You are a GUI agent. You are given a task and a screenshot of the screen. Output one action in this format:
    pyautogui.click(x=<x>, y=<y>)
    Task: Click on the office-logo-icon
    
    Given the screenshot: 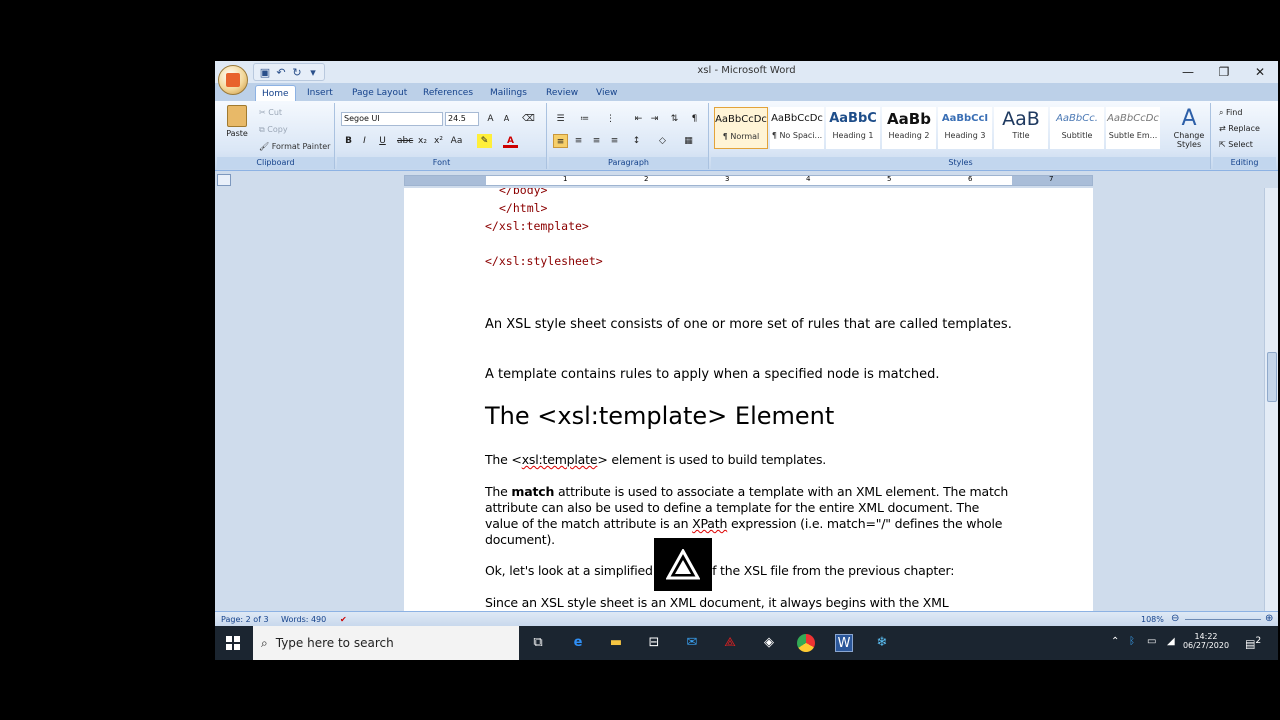 What is the action you would take?
    pyautogui.click(x=233, y=80)
    